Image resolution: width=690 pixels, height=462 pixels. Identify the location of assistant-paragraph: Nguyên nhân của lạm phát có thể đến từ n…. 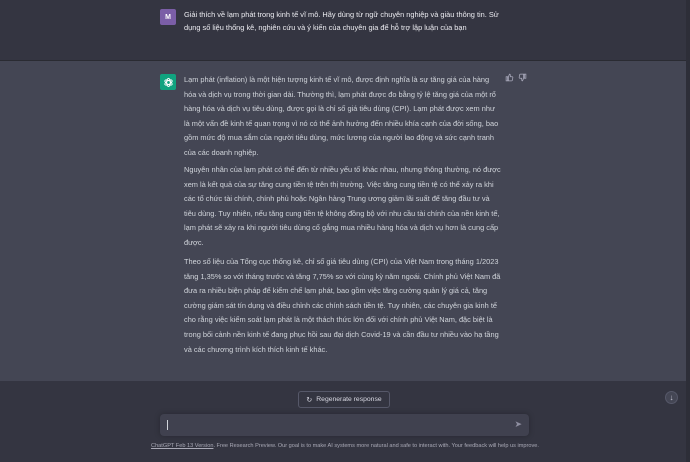
(342, 206).